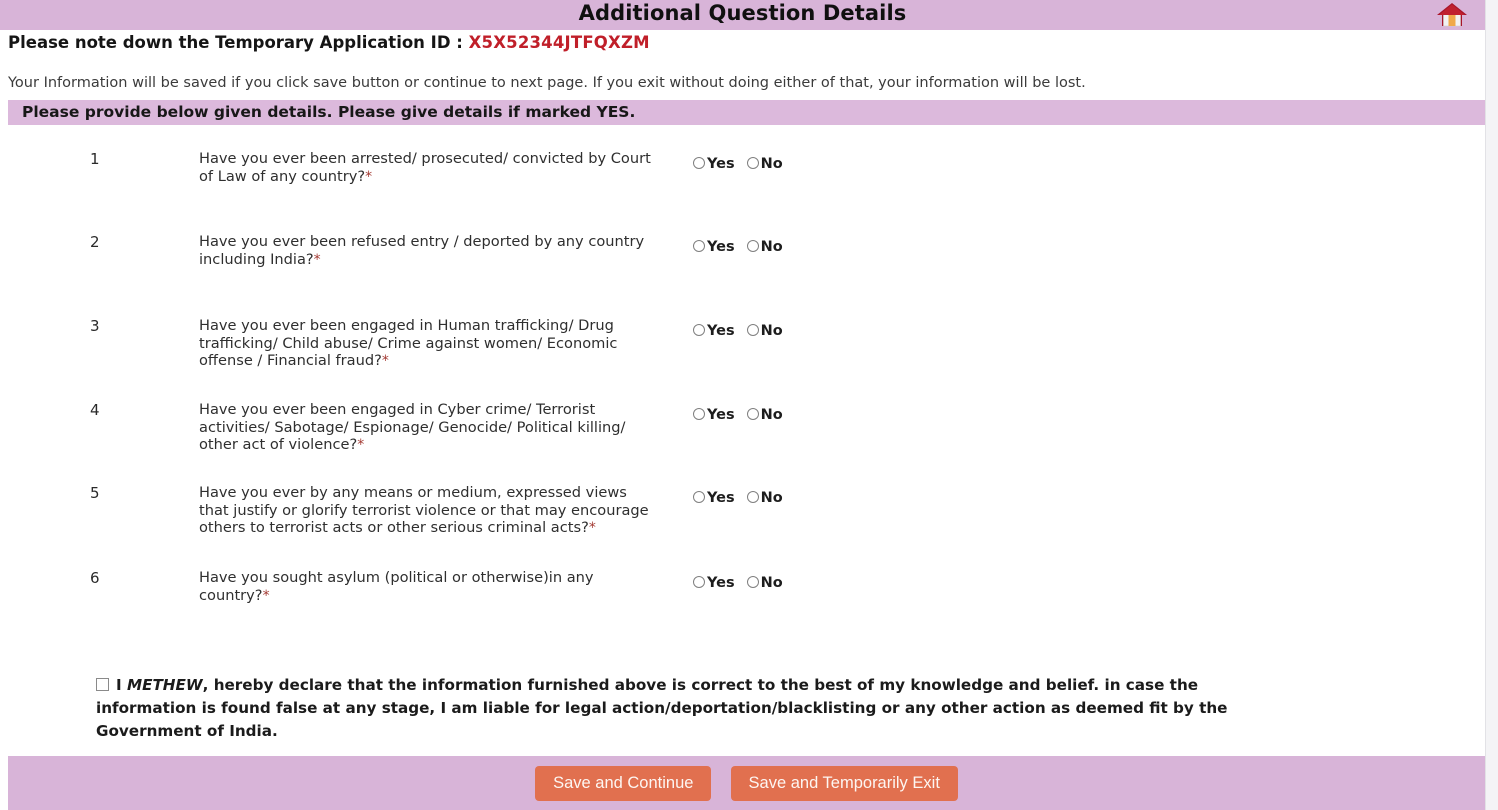  Describe the element at coordinates (95, 242) in the screenshot. I see `question-number: 2` at that location.